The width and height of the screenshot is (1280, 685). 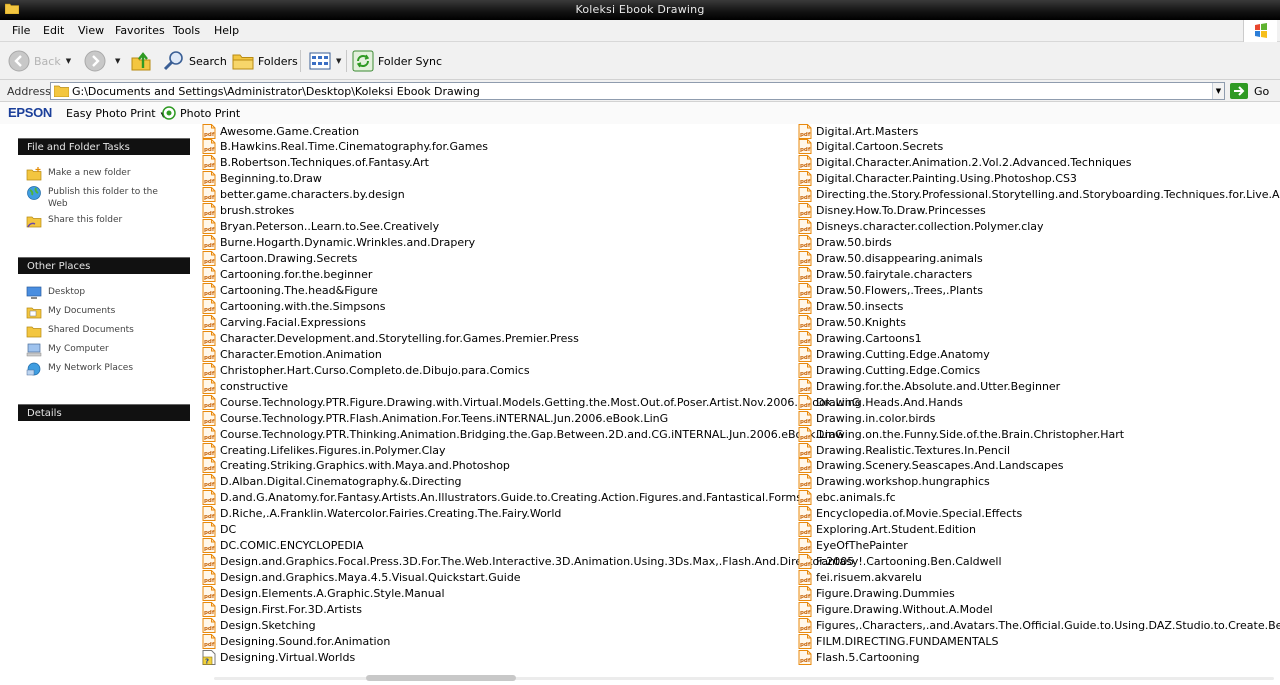 I want to click on place-desktop: Desktop, so click(x=101, y=293).